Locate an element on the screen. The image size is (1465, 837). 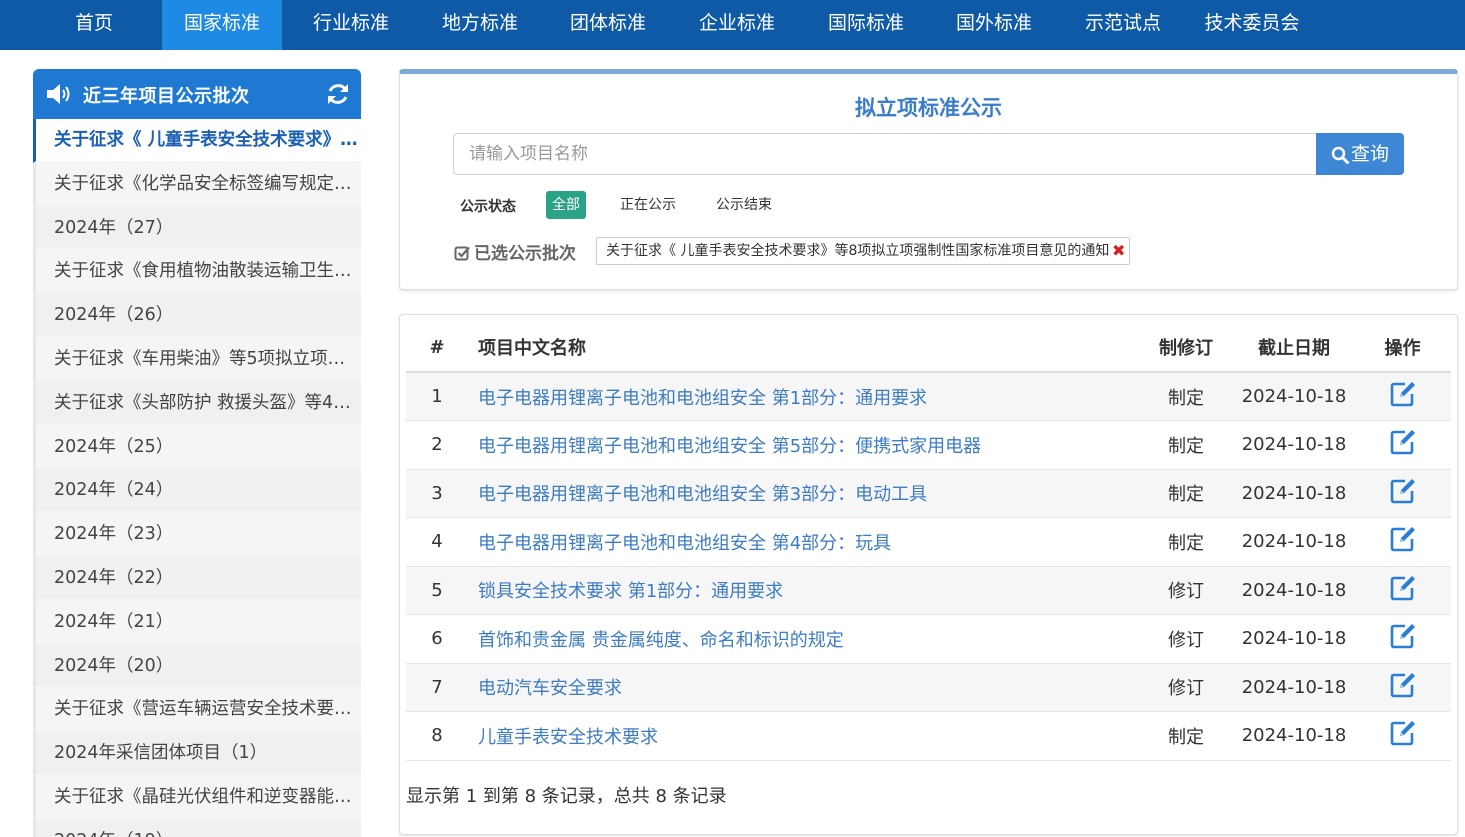
sidebar-item: 2024年（24） is located at coordinates (197, 491).